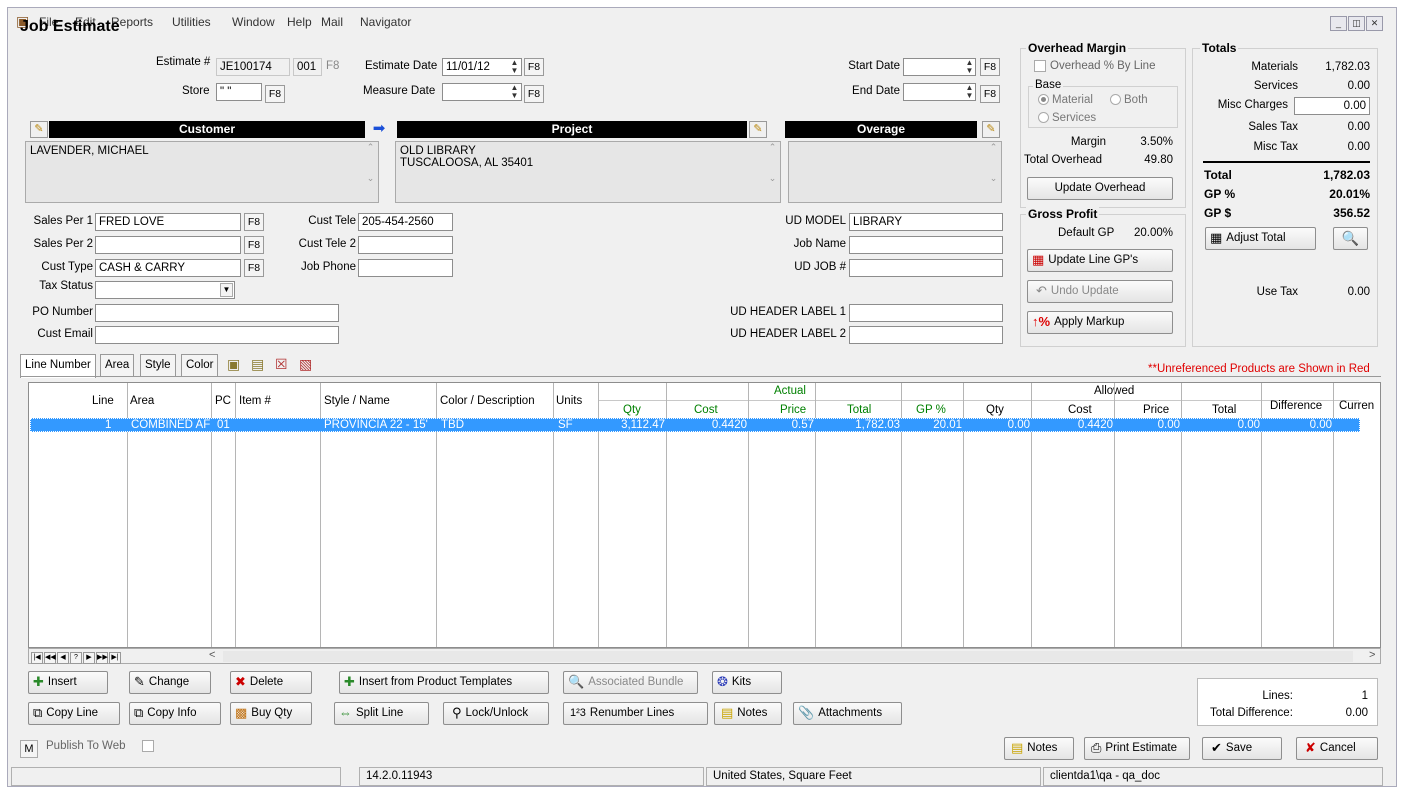 The width and height of the screenshot is (1403, 793). I want to click on tab-area: Area, so click(117, 365).